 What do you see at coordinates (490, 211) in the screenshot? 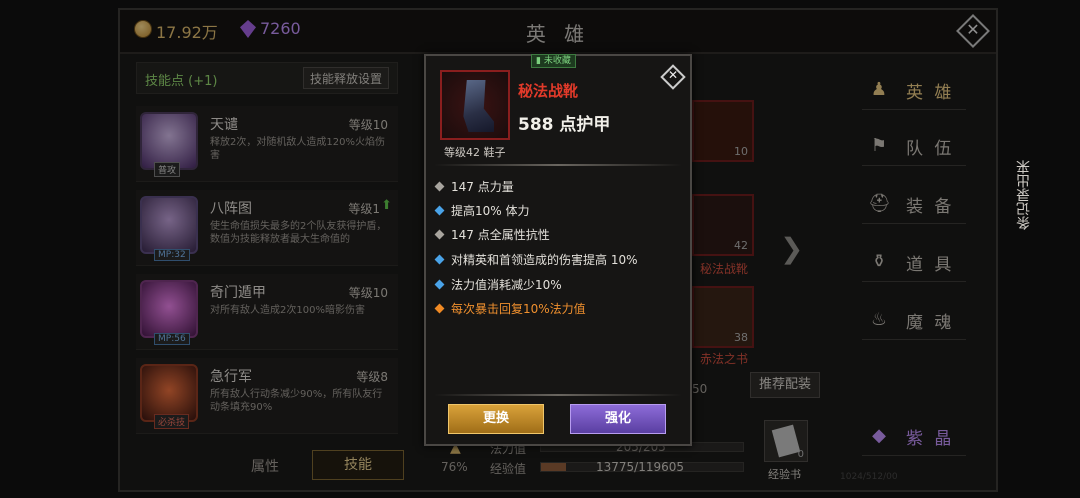
I see `stat-text: 提高10% 体力` at bounding box center [490, 211].